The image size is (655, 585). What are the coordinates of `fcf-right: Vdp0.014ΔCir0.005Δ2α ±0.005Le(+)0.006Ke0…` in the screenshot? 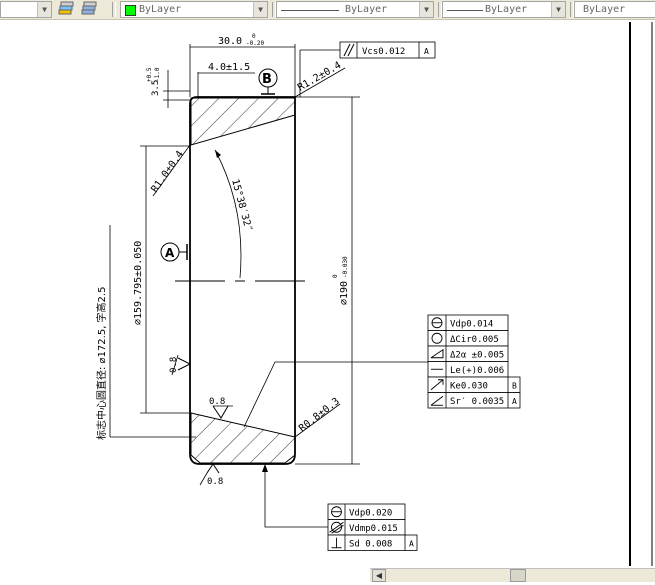 It's located at (474, 361).